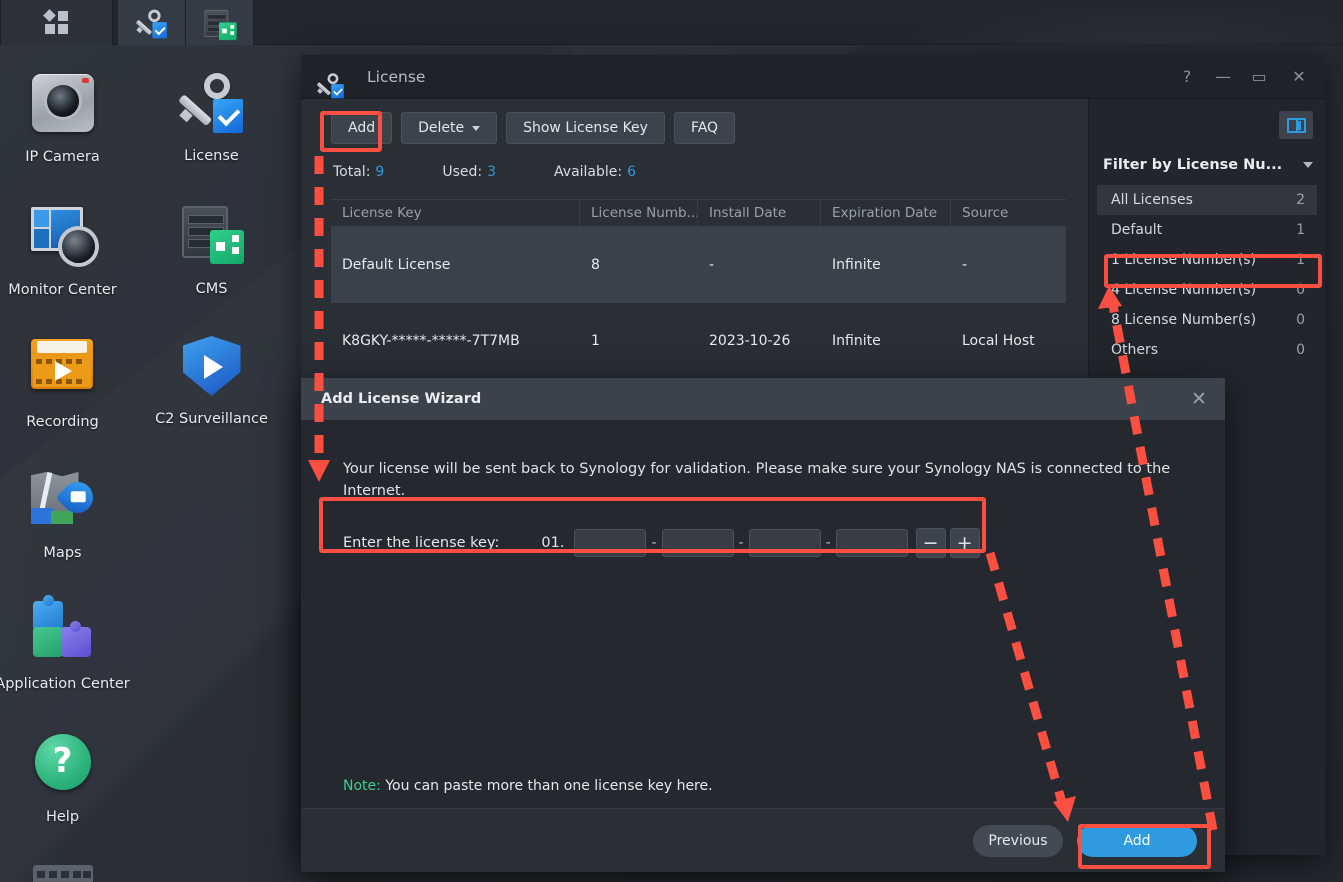  I want to click on window-title: License, so click(396, 76).